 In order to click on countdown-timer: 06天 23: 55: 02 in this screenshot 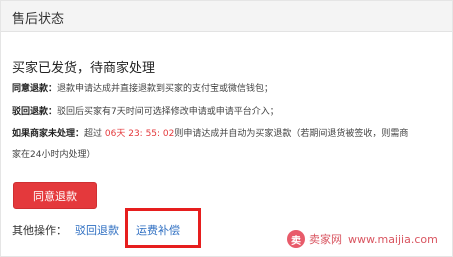, I will do `click(139, 134)`.